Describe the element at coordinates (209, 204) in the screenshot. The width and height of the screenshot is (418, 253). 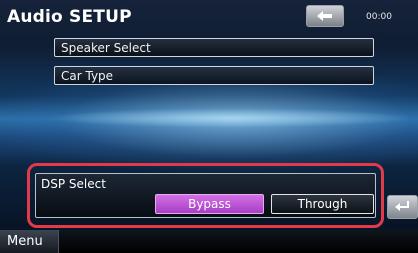
I see `bypass-button: Bypass` at that location.